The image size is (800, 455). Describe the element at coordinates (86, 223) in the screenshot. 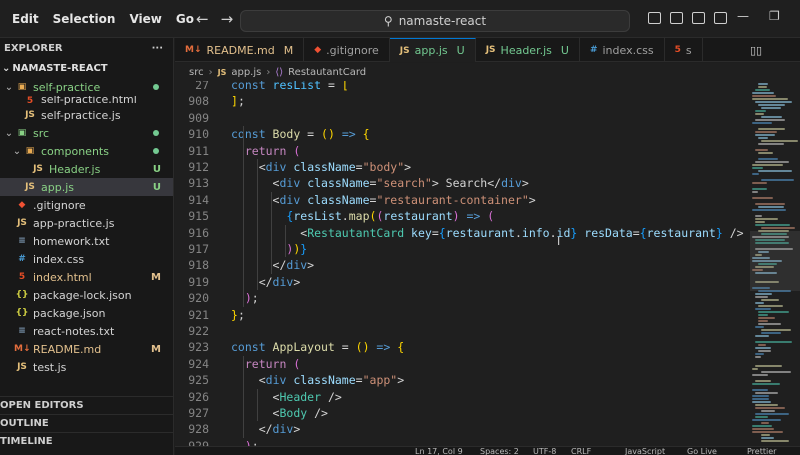

I see `tree-item: JS app-practice.js` at that location.